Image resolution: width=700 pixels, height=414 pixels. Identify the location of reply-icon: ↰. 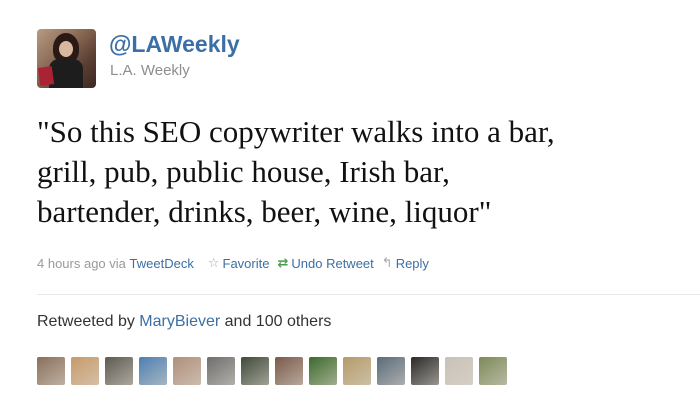
(387, 262).